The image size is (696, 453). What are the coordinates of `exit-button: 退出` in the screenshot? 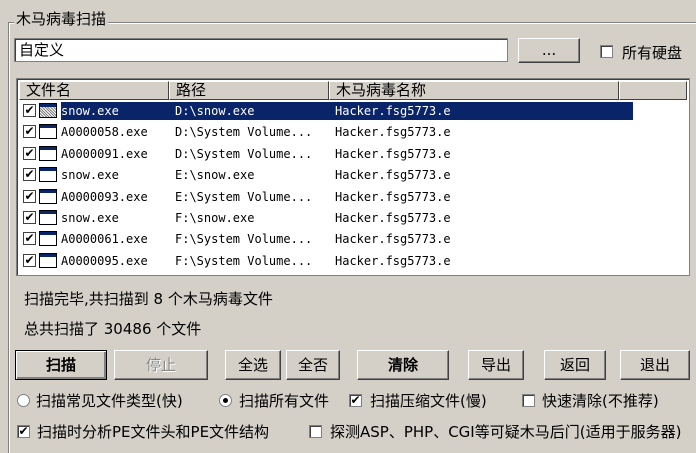 It's located at (655, 365).